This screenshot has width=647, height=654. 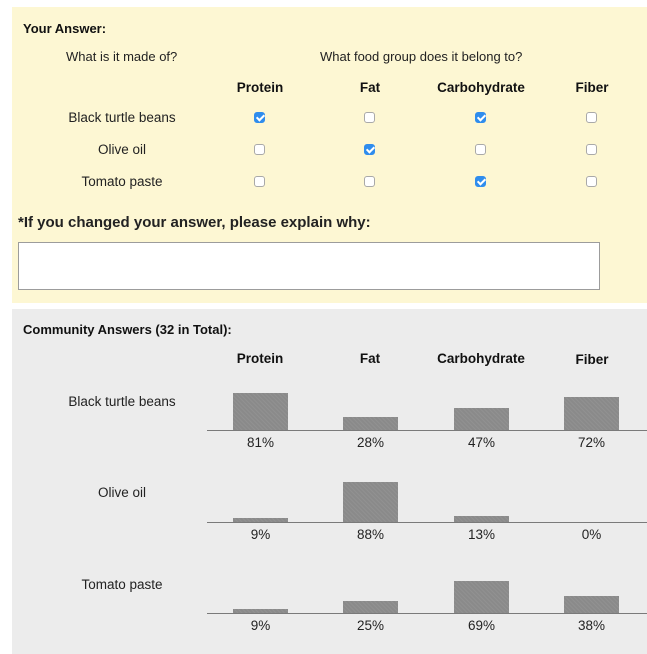 I want to click on explain-textarea, so click(x=309, y=266).